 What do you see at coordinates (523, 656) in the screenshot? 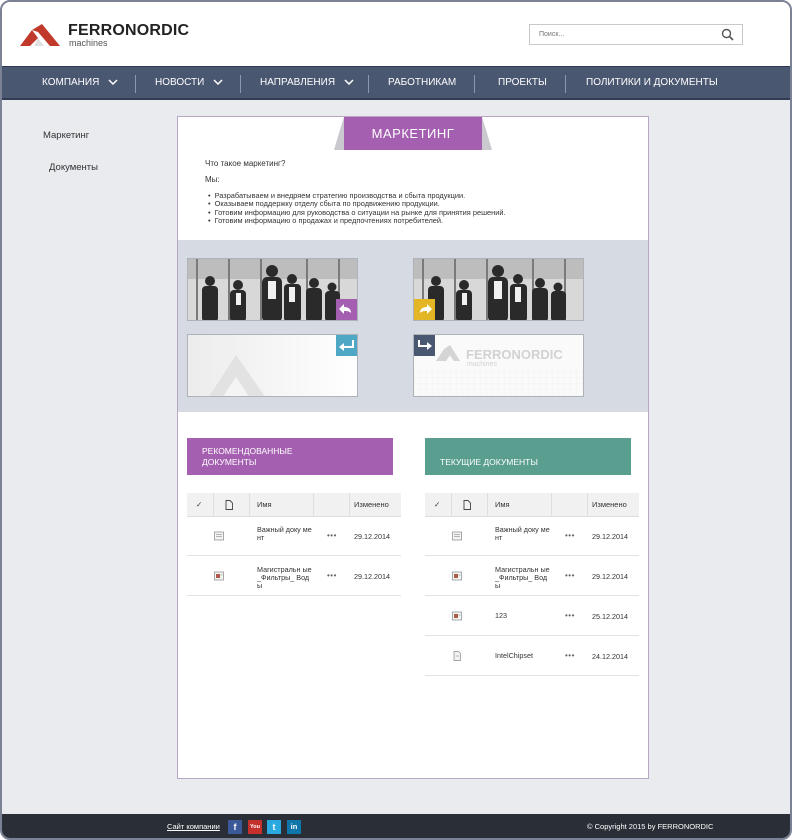
I see `document-name-link: IntelChipset` at bounding box center [523, 656].